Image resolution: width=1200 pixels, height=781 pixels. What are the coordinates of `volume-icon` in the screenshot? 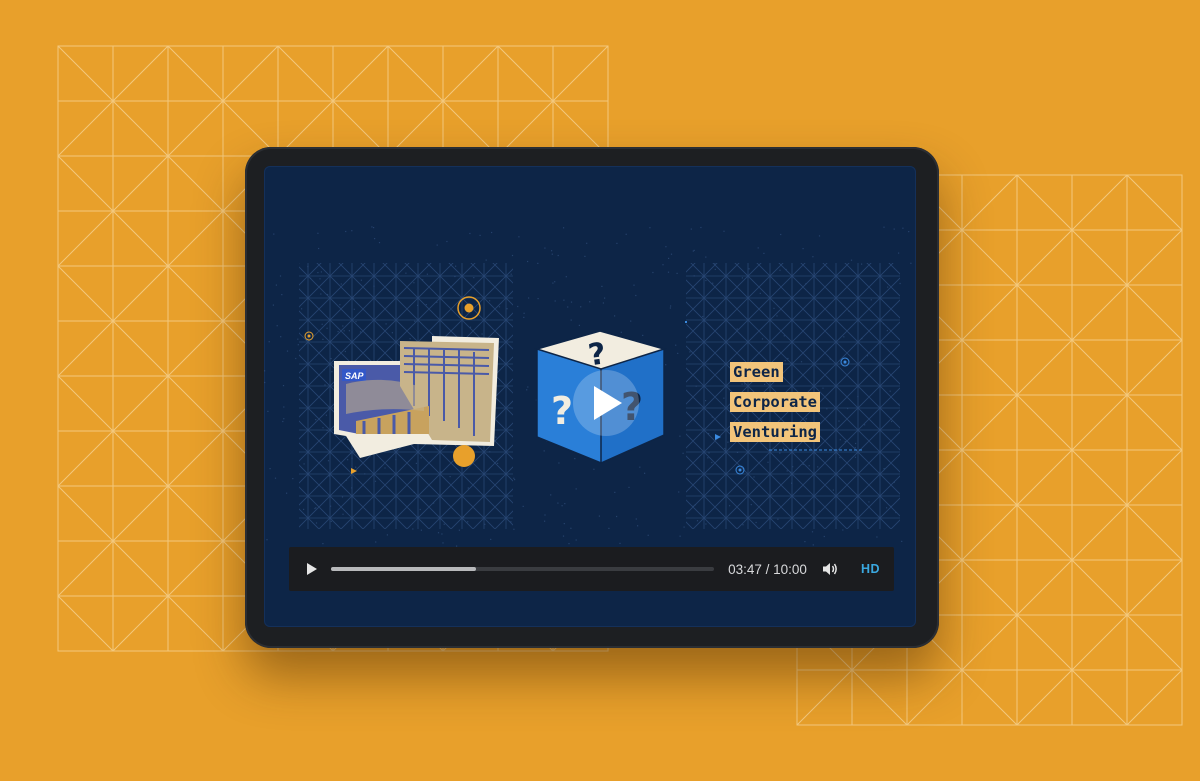 It's located at (830, 569).